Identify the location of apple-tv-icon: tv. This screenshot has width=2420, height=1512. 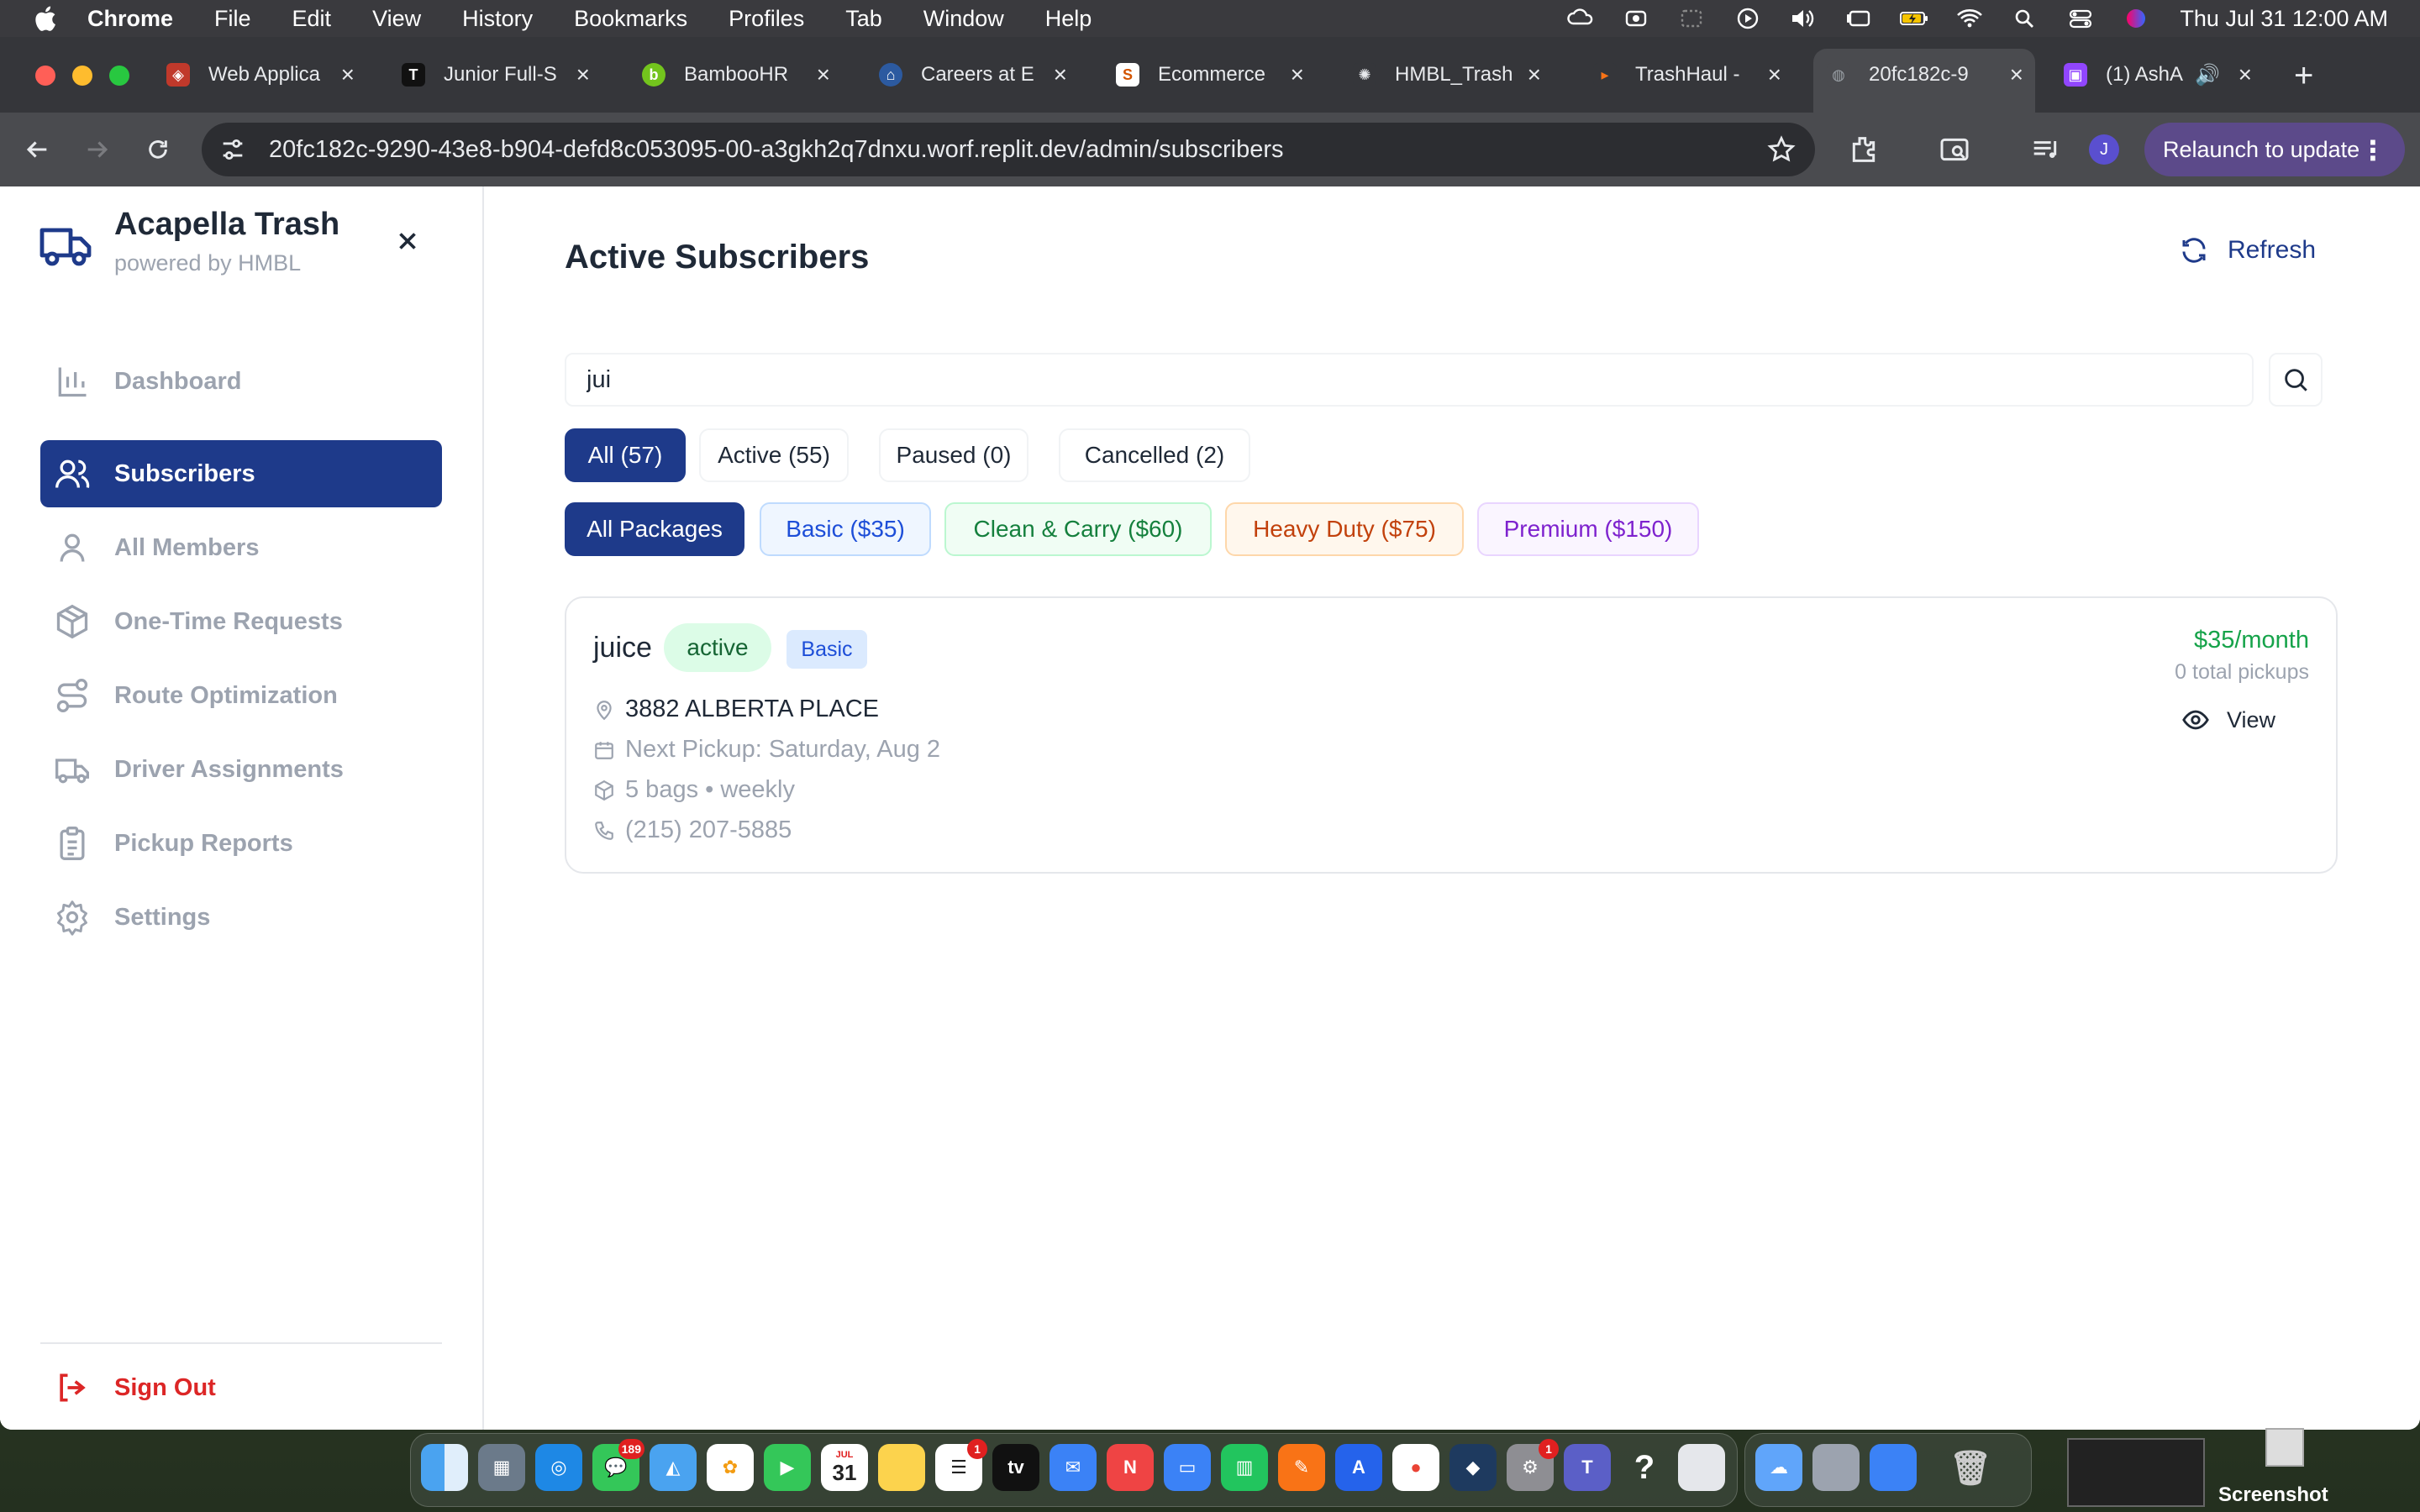
(1016, 1467).